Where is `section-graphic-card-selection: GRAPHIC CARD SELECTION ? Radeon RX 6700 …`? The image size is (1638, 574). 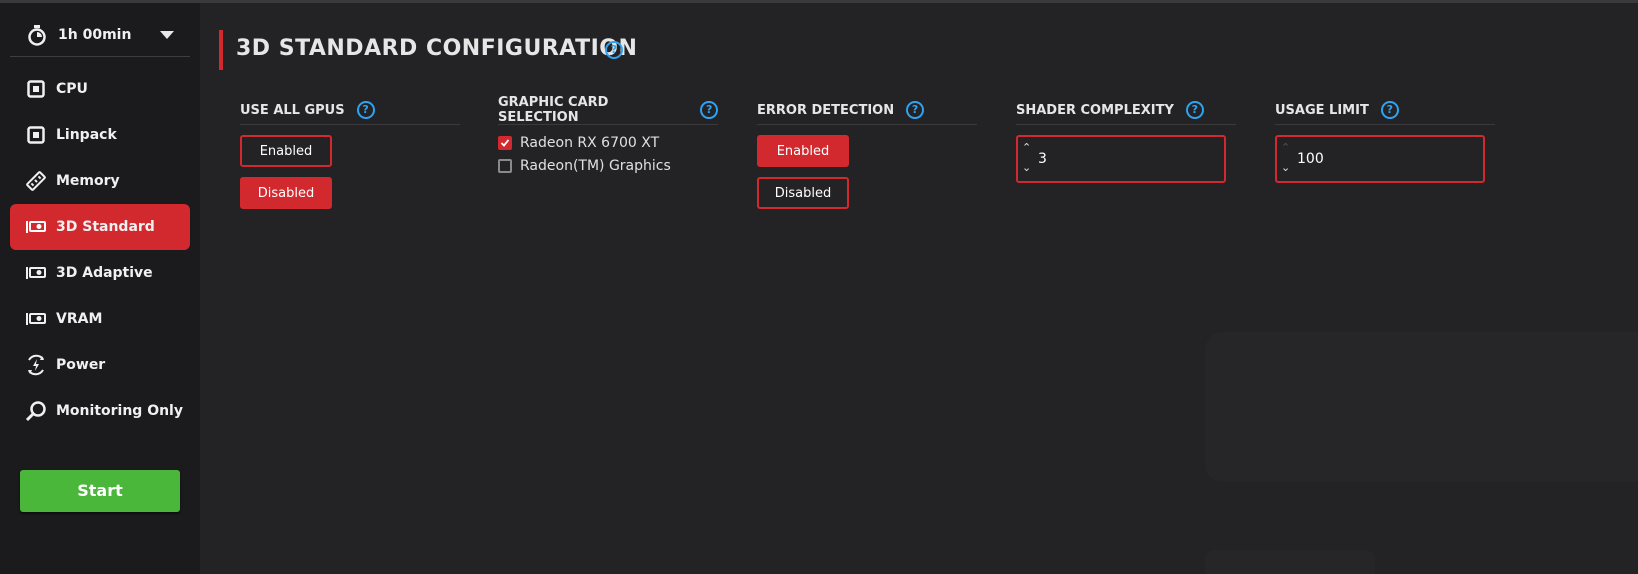 section-graphic-card-selection: GRAPHIC CARD SELECTION ? Radeon RX 6700 … is located at coordinates (608, 134).